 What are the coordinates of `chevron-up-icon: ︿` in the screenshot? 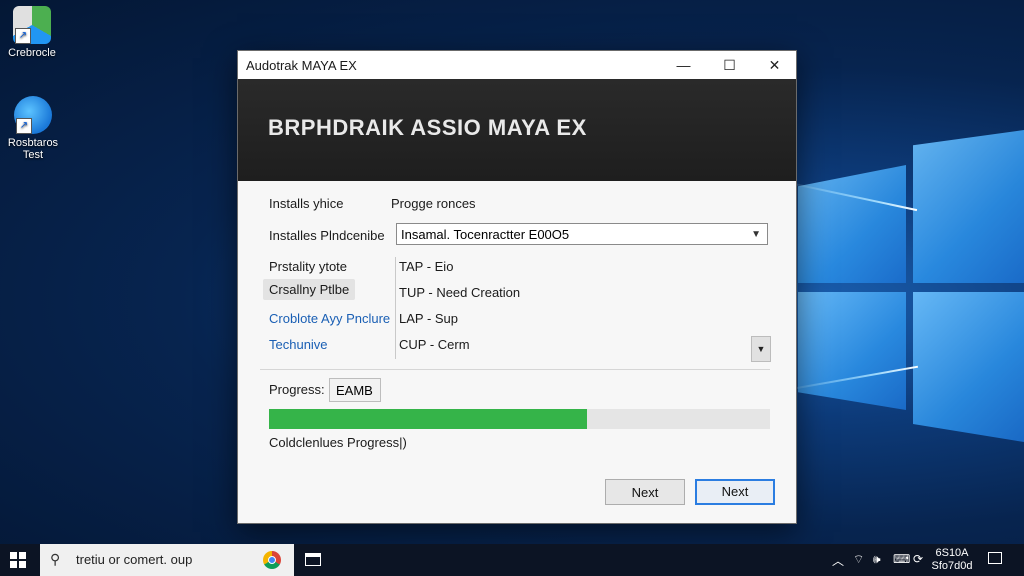 It's located at (838, 560).